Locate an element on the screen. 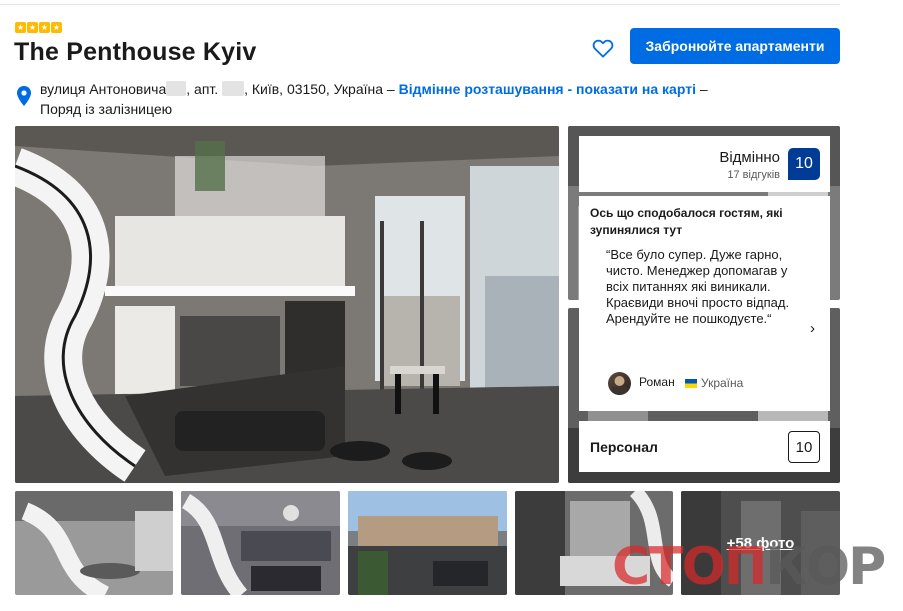 The image size is (903, 611). staff-rating-card: Персонал 10 is located at coordinates (704, 446).